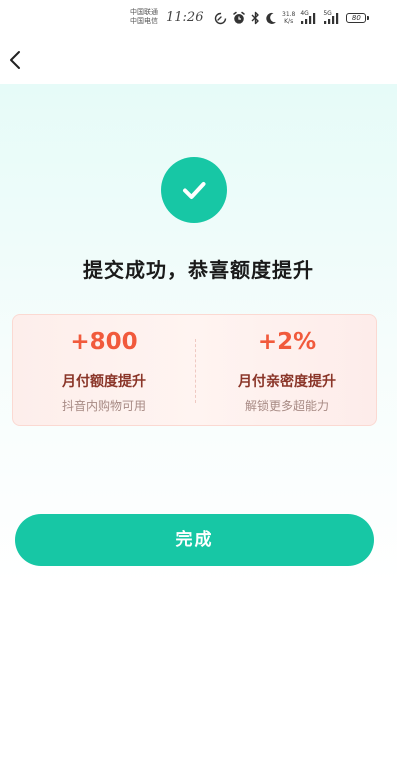 The width and height of the screenshot is (397, 783). What do you see at coordinates (286, 406) in the screenshot?
I see `benefit-description: 解锁更多超能力` at bounding box center [286, 406].